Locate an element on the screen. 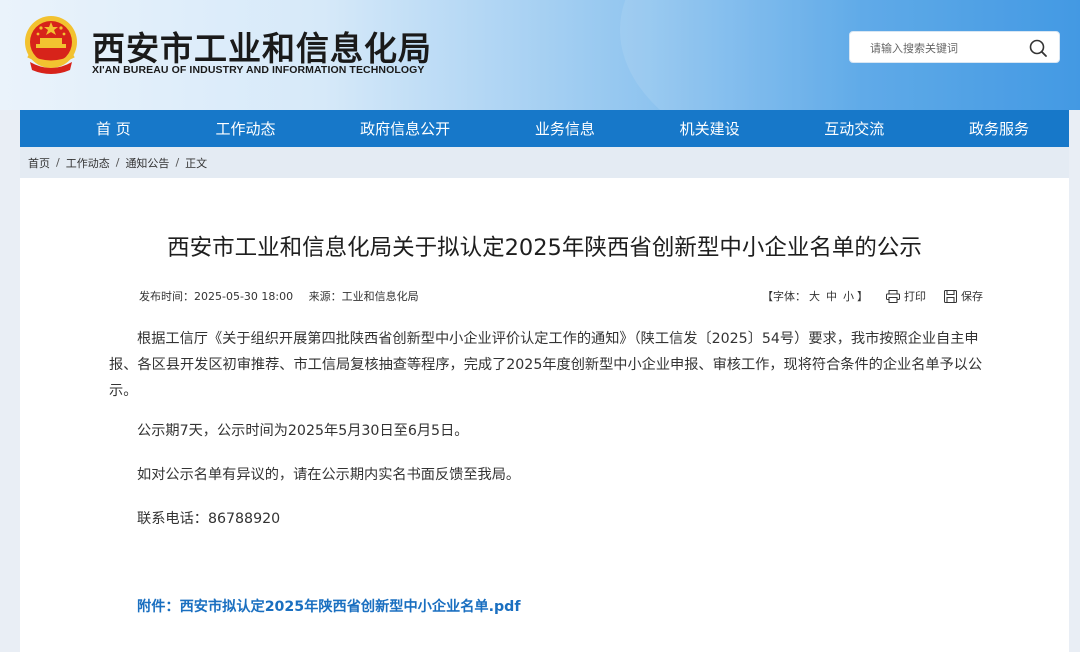  print-label: 打印 is located at coordinates (915, 296).